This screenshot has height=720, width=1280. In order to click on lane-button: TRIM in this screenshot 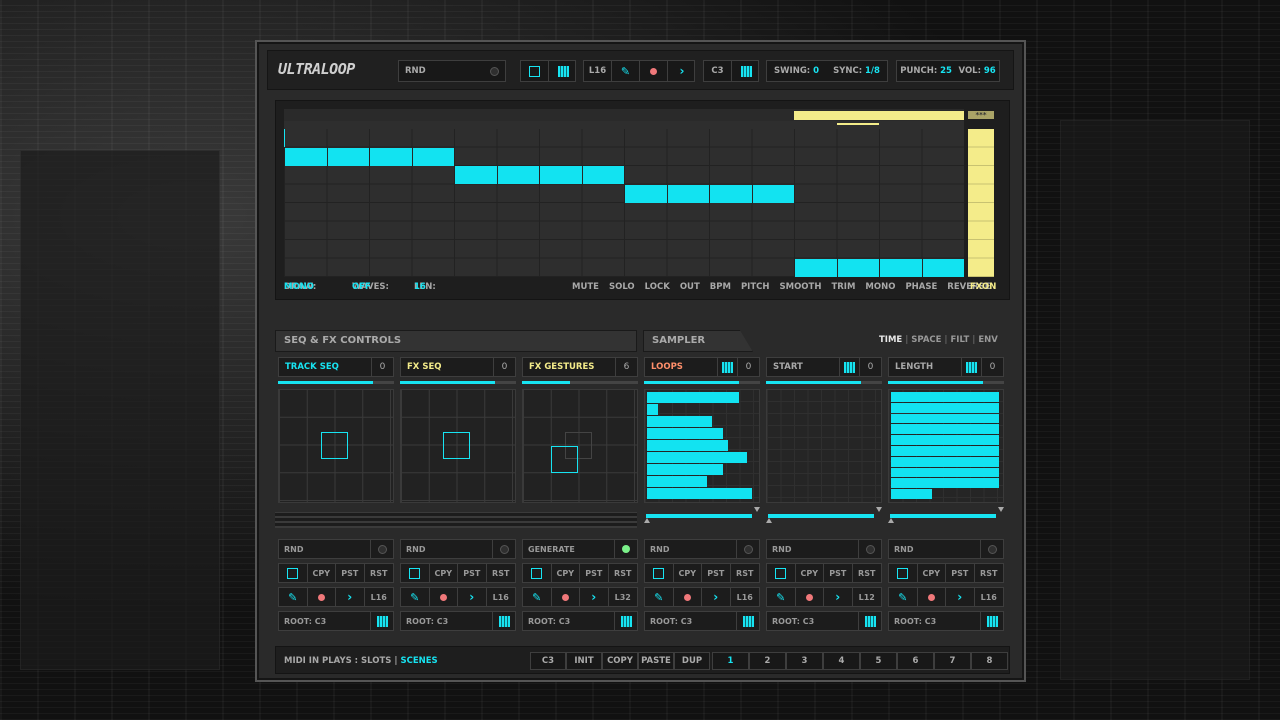, I will do `click(843, 287)`.